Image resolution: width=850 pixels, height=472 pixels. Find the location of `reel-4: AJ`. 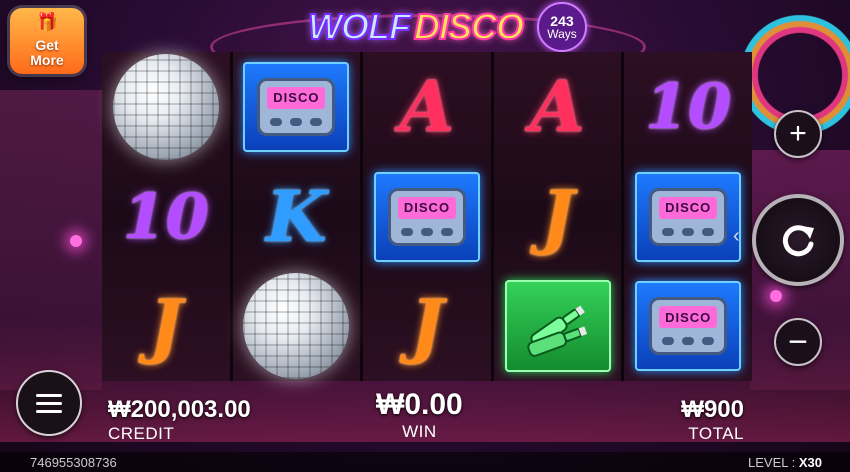

reel-4: AJ is located at coordinates (557, 216).